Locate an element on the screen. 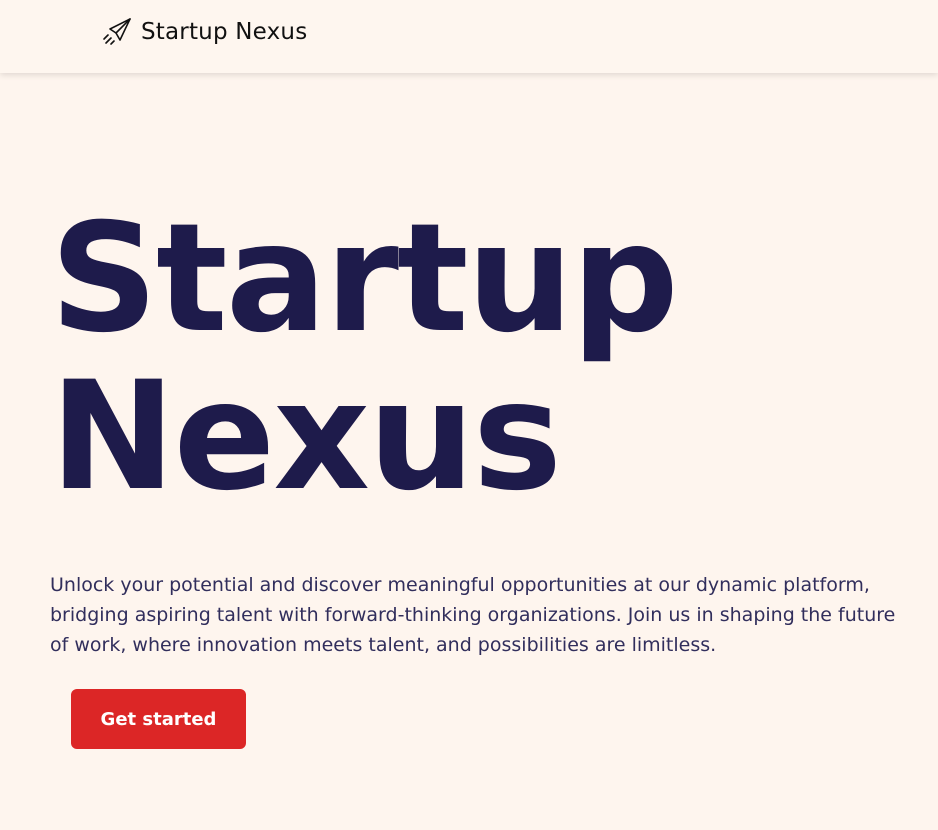  hero-title-line-1: Startup is located at coordinates (364, 279).